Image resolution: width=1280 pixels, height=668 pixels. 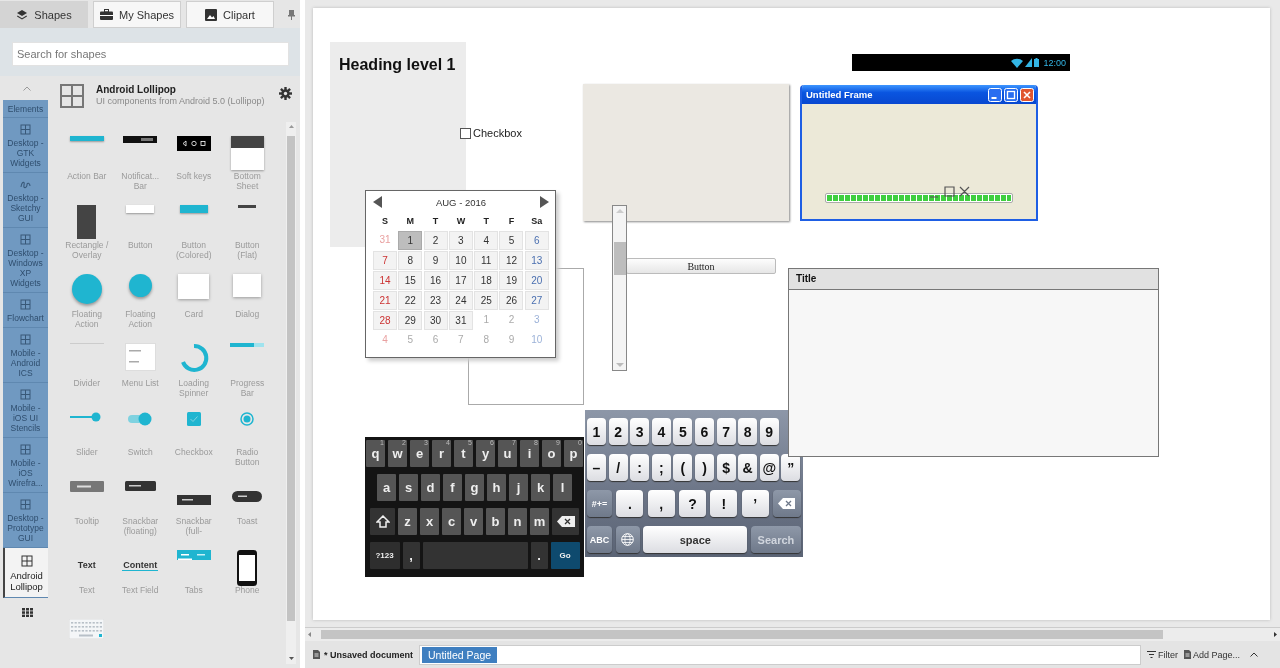 I want to click on key: ., so click(x=630, y=503).